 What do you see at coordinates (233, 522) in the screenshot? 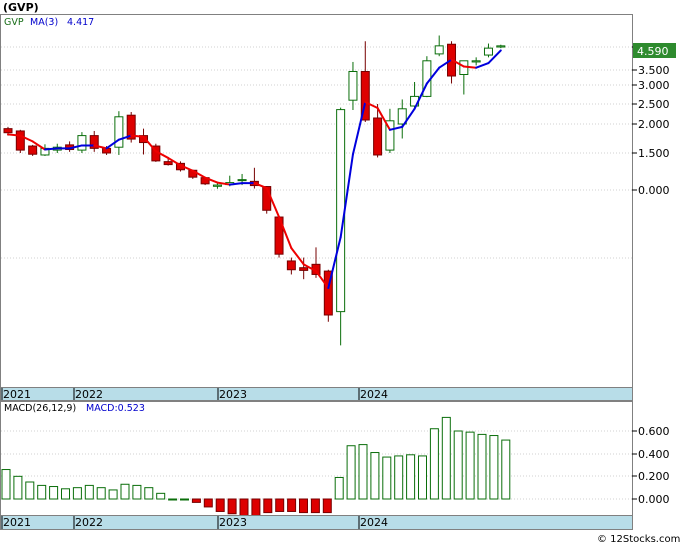
I see `macd-year-label: 2023` at bounding box center [233, 522].